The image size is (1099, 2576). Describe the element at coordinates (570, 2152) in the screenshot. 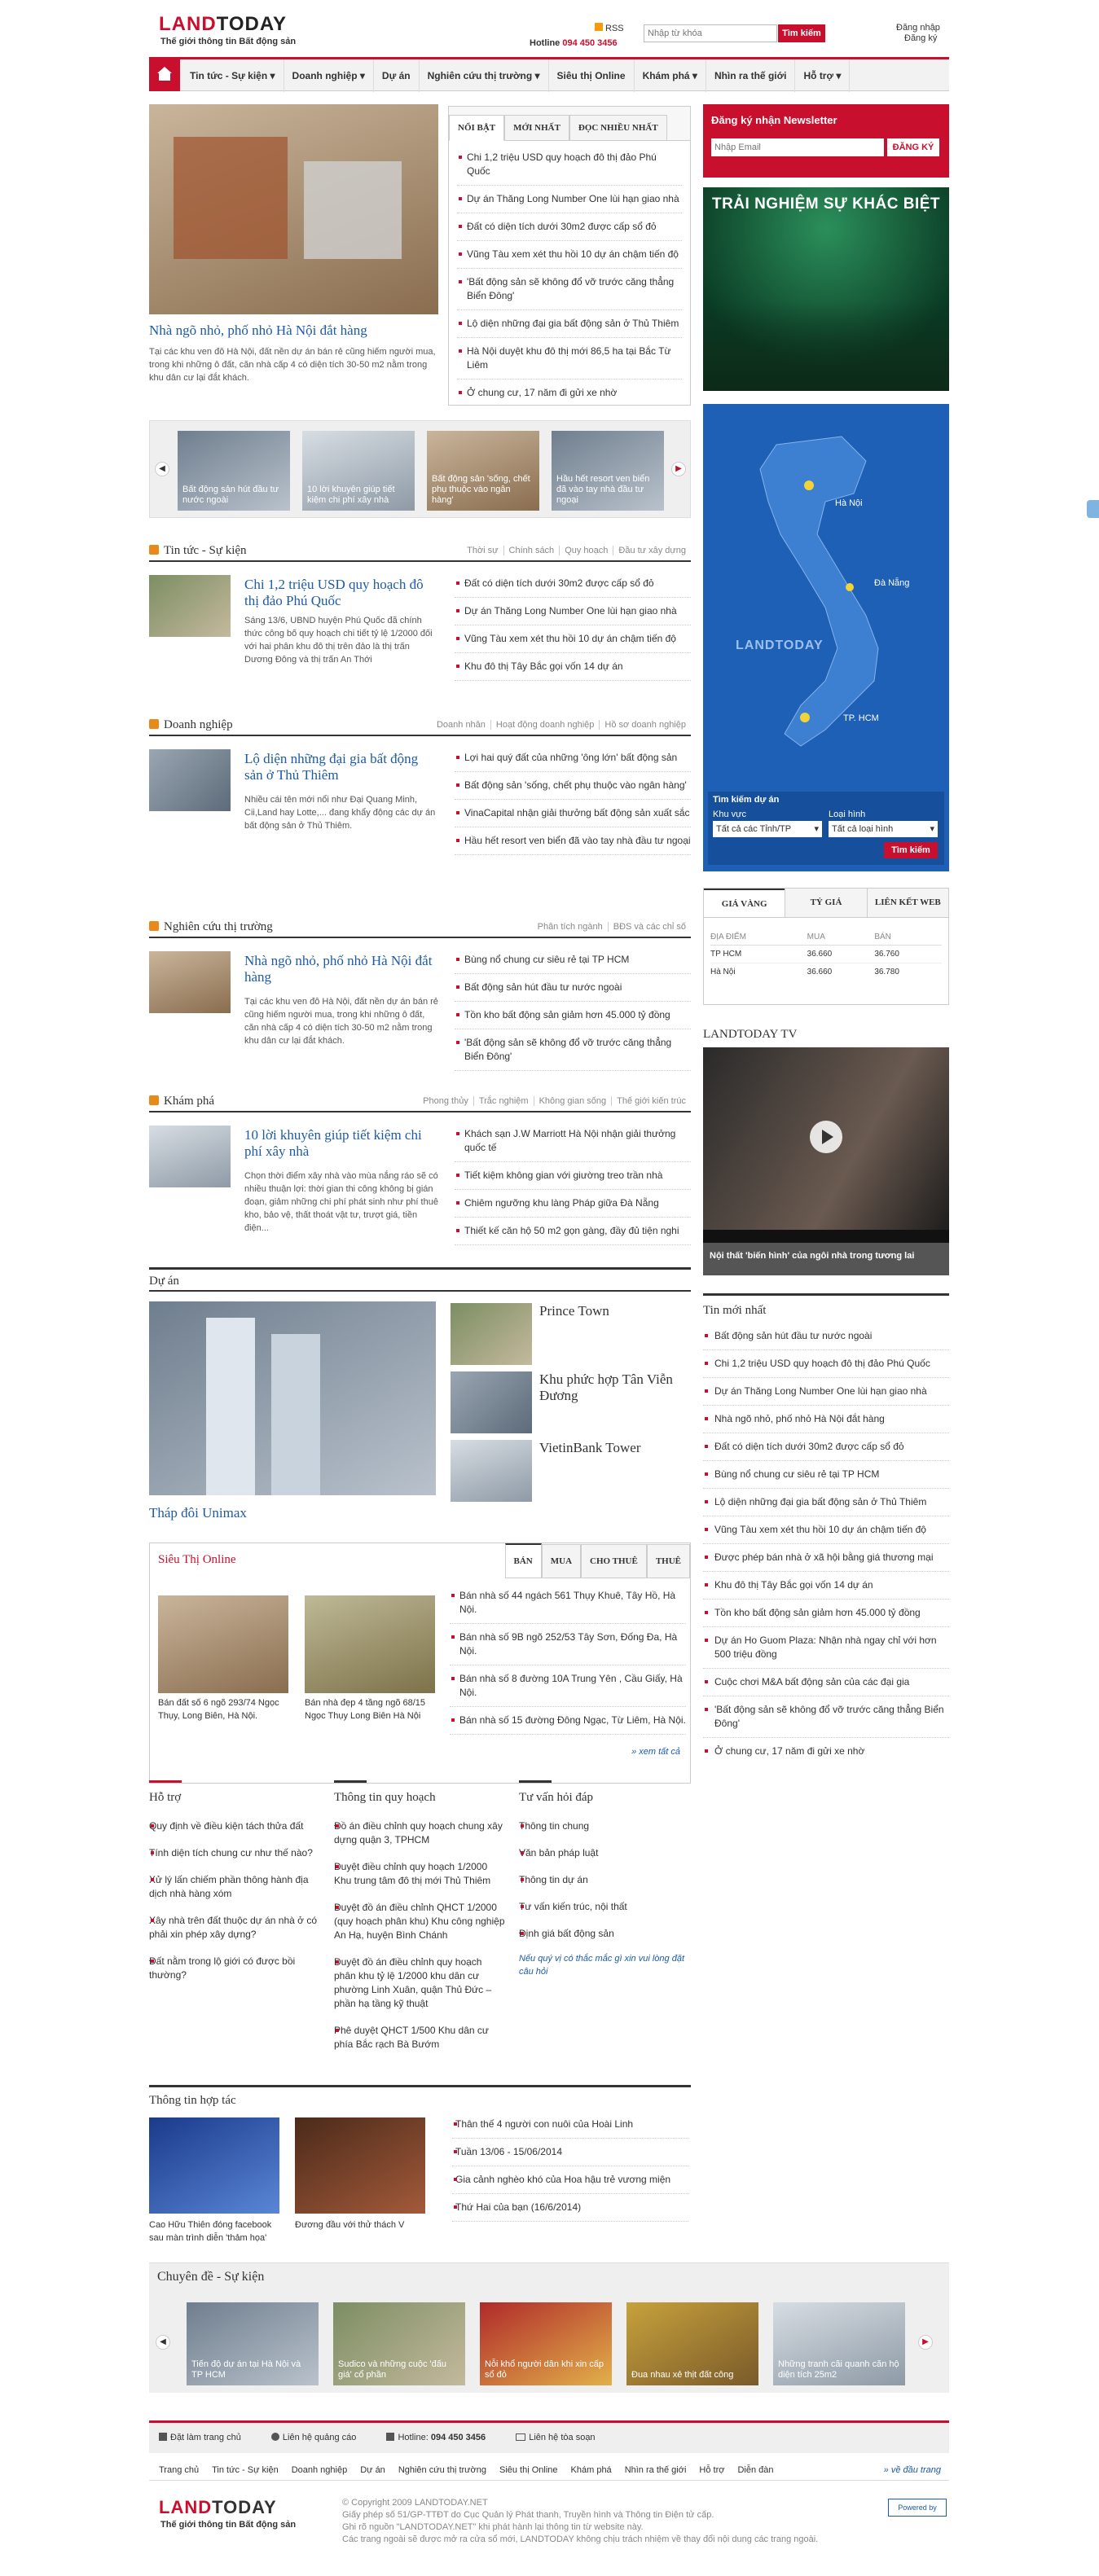

I see `list-item: Tuần 13/06 - 15/06/2014` at that location.